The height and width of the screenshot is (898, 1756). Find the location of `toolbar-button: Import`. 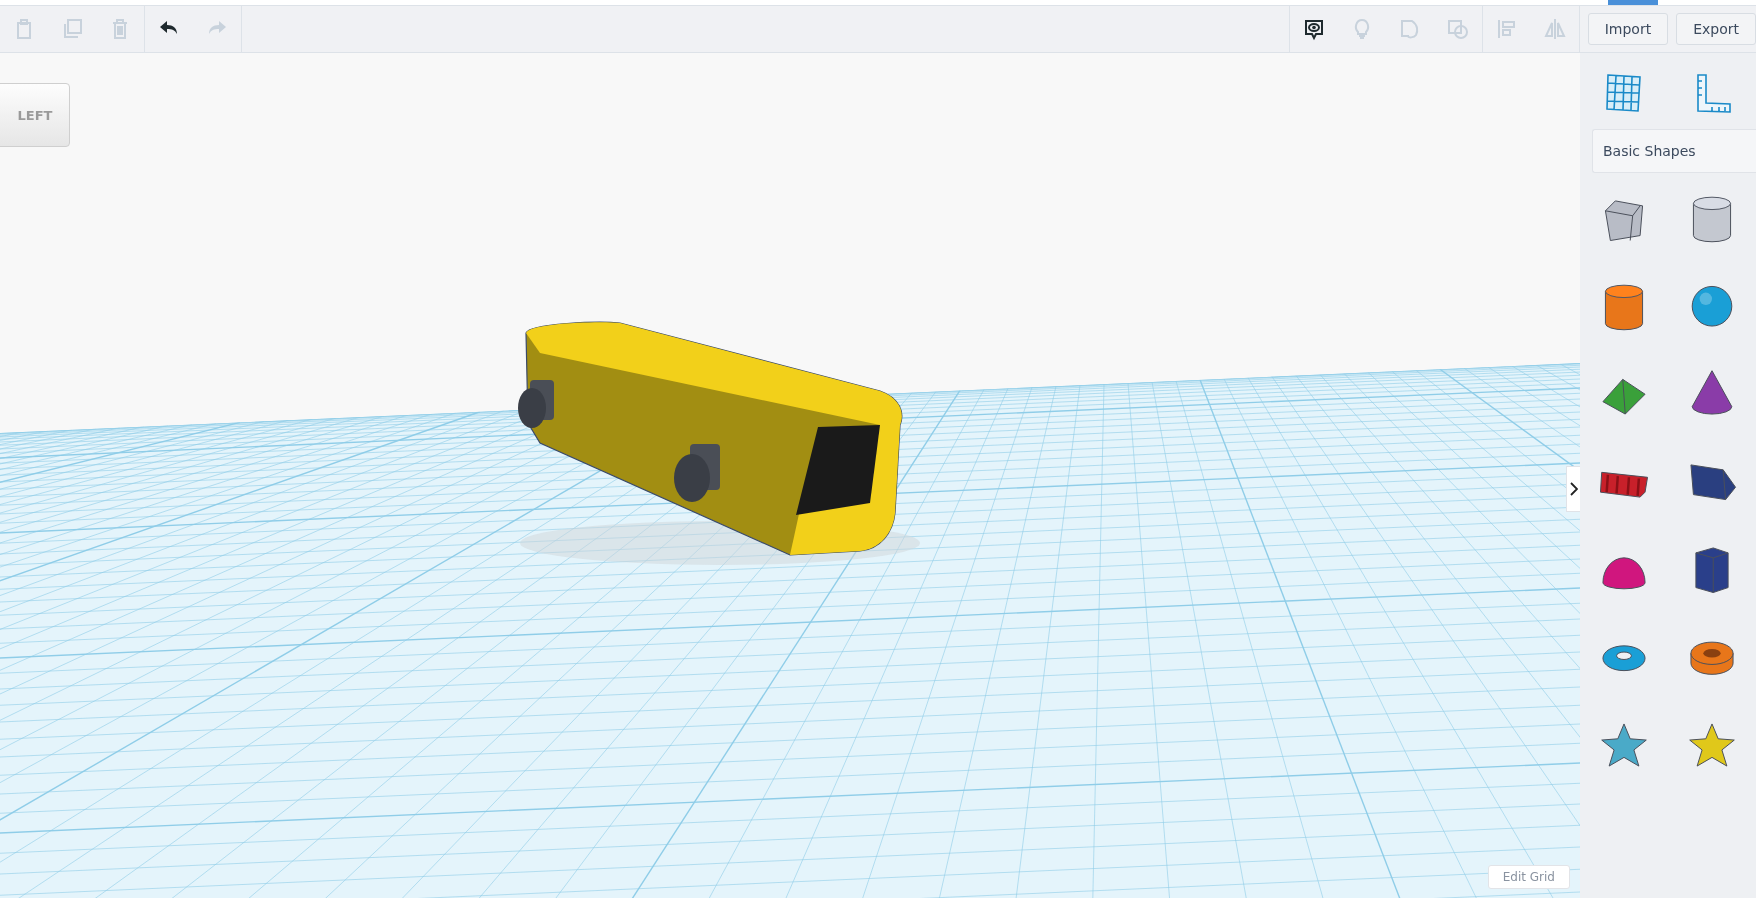

toolbar-button: Import is located at coordinates (1628, 29).